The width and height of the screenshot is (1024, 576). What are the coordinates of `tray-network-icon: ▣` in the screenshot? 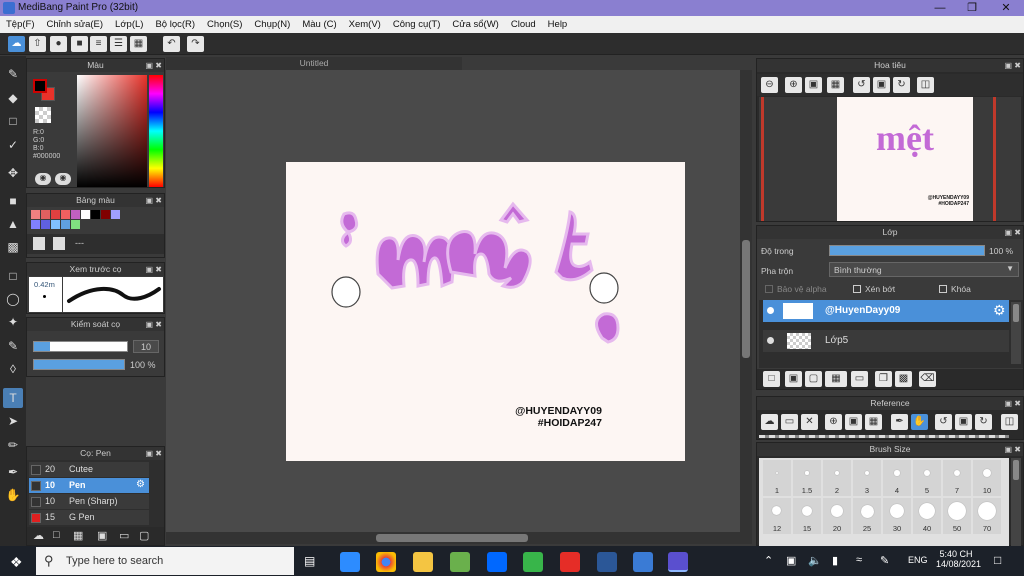 It's located at (791, 560).